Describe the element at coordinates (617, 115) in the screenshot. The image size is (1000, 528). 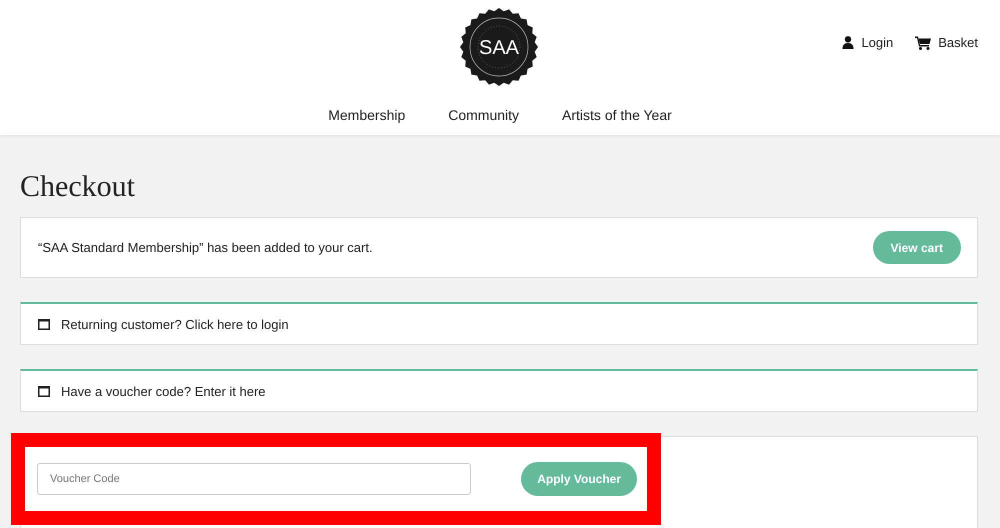
I see `nav-link: Artists of the Year` at that location.